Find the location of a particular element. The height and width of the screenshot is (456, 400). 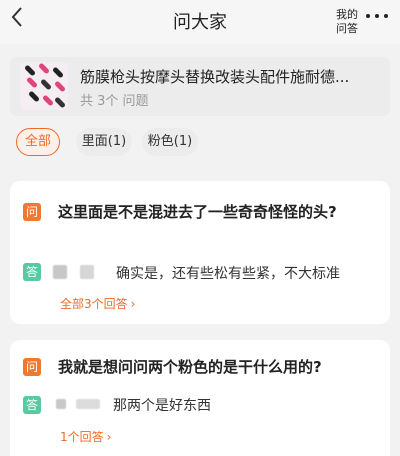

more-dots-icon is located at coordinates (377, 16).